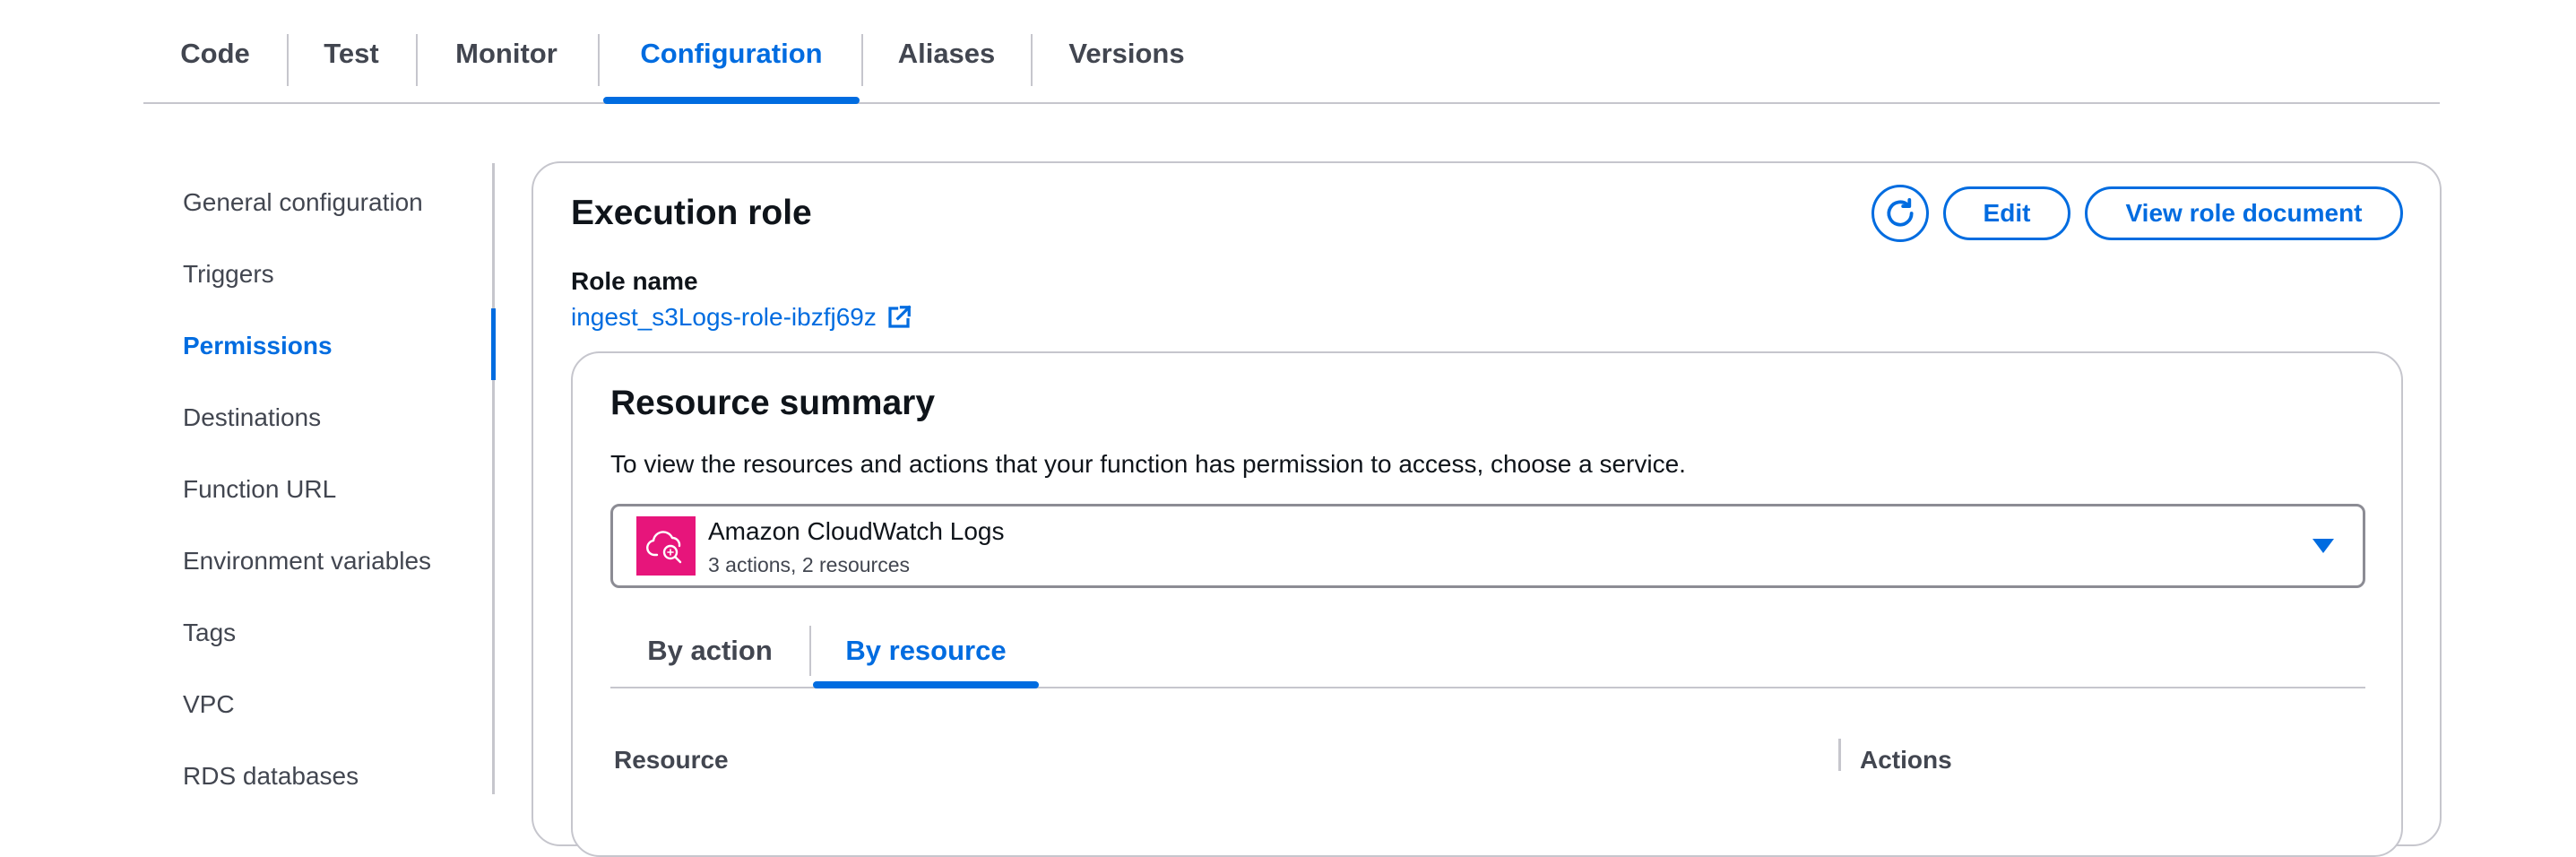 The height and width of the screenshot is (857, 2576). What do you see at coordinates (634, 281) in the screenshot?
I see `role-name-label: Role name` at bounding box center [634, 281].